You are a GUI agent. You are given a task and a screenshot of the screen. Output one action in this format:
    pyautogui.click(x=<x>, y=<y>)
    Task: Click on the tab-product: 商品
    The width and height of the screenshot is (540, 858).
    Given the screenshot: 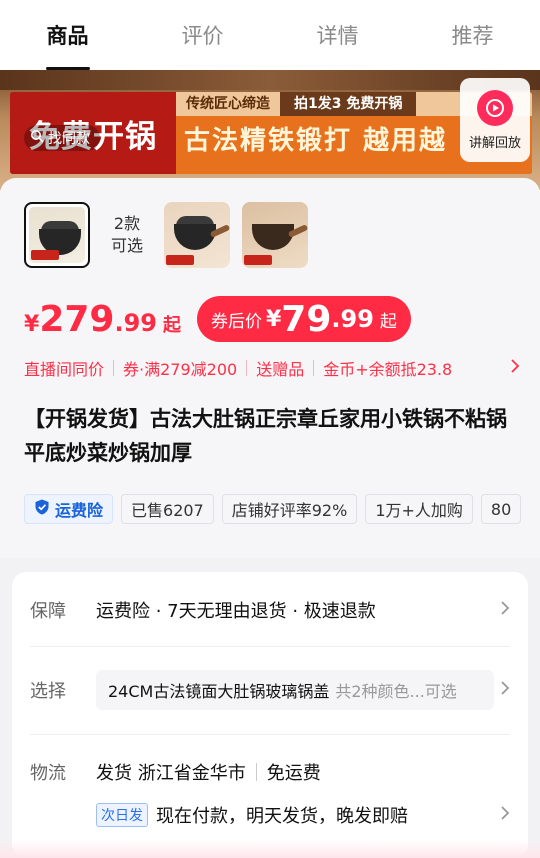 What is the action you would take?
    pyautogui.click(x=67, y=35)
    